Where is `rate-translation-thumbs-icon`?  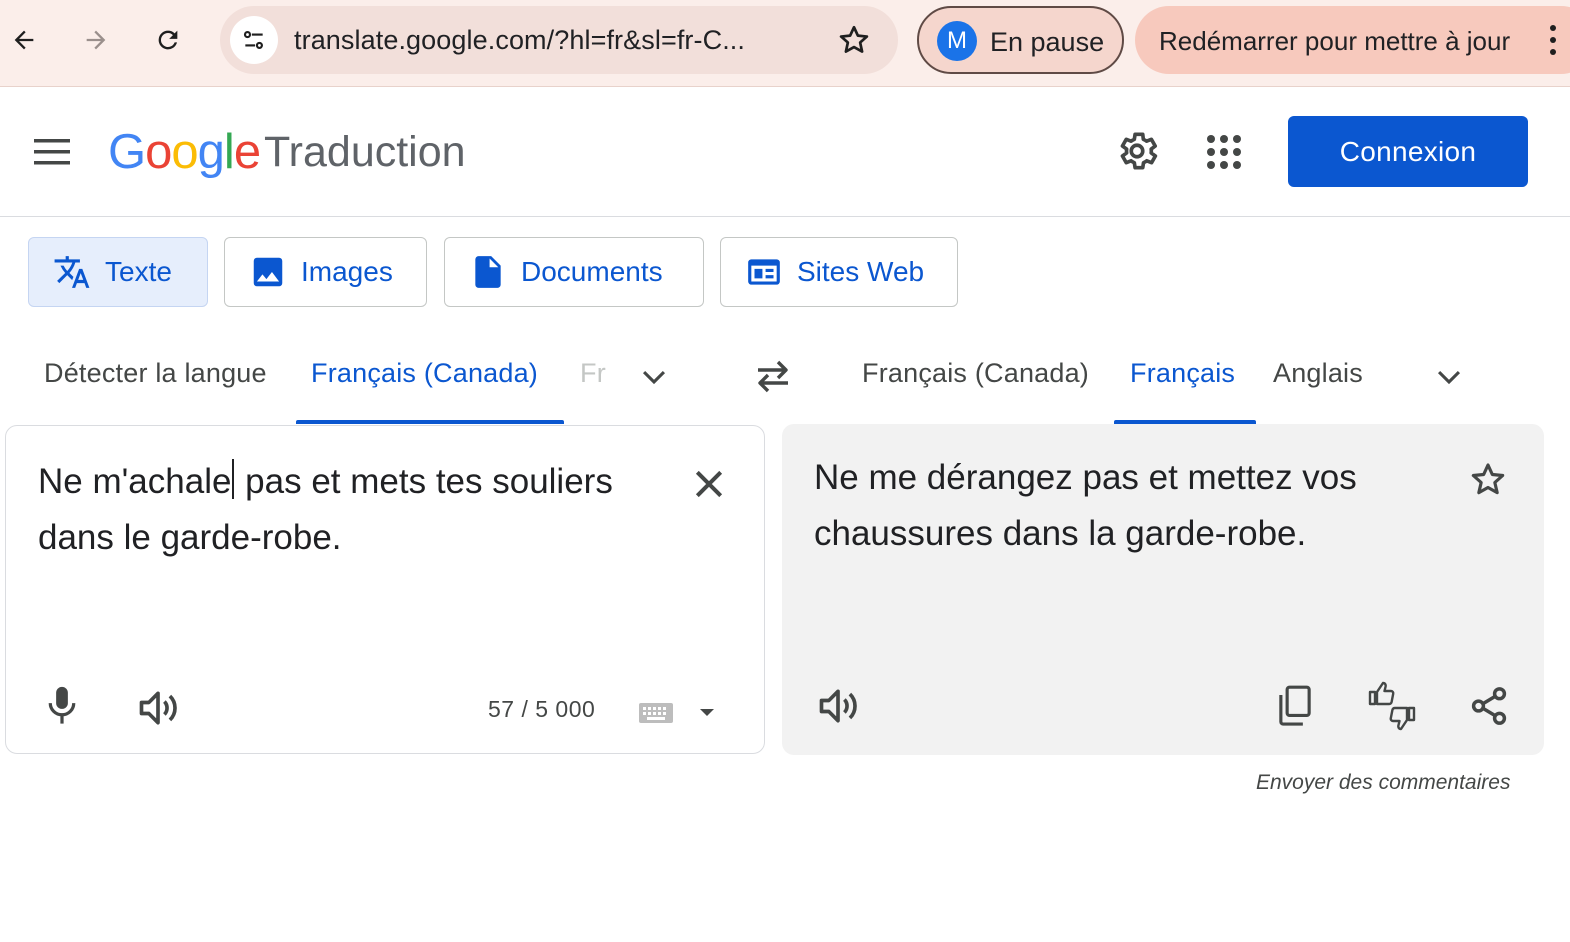
rate-translation-thumbs-icon is located at coordinates (1392, 706).